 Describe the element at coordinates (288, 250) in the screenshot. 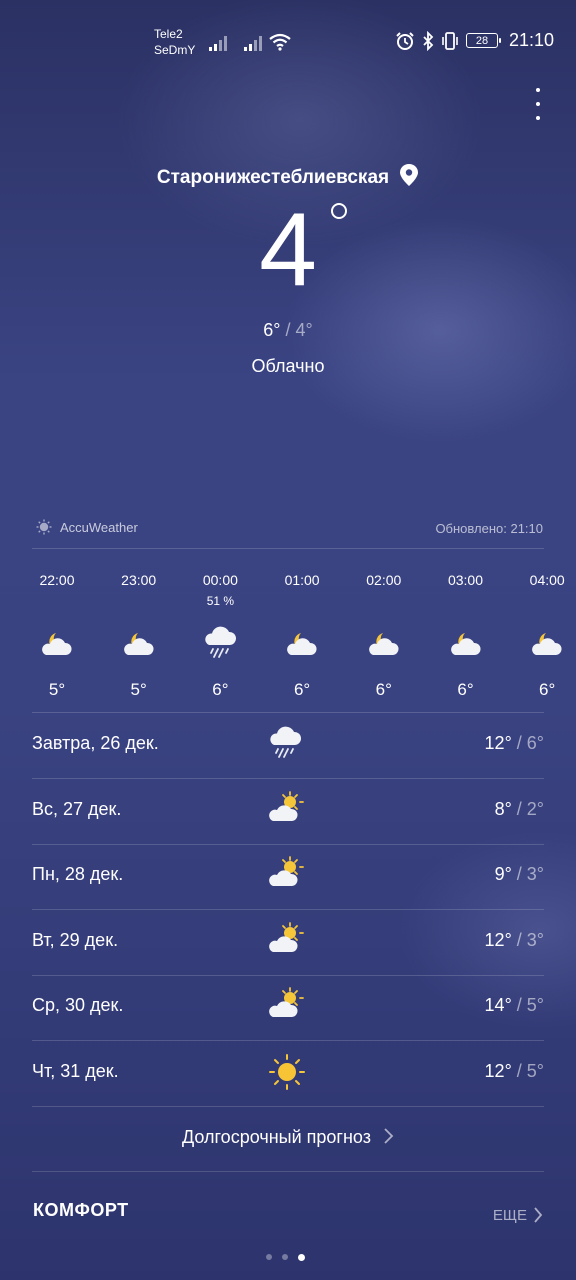

I see `current-temperature: 4` at that location.